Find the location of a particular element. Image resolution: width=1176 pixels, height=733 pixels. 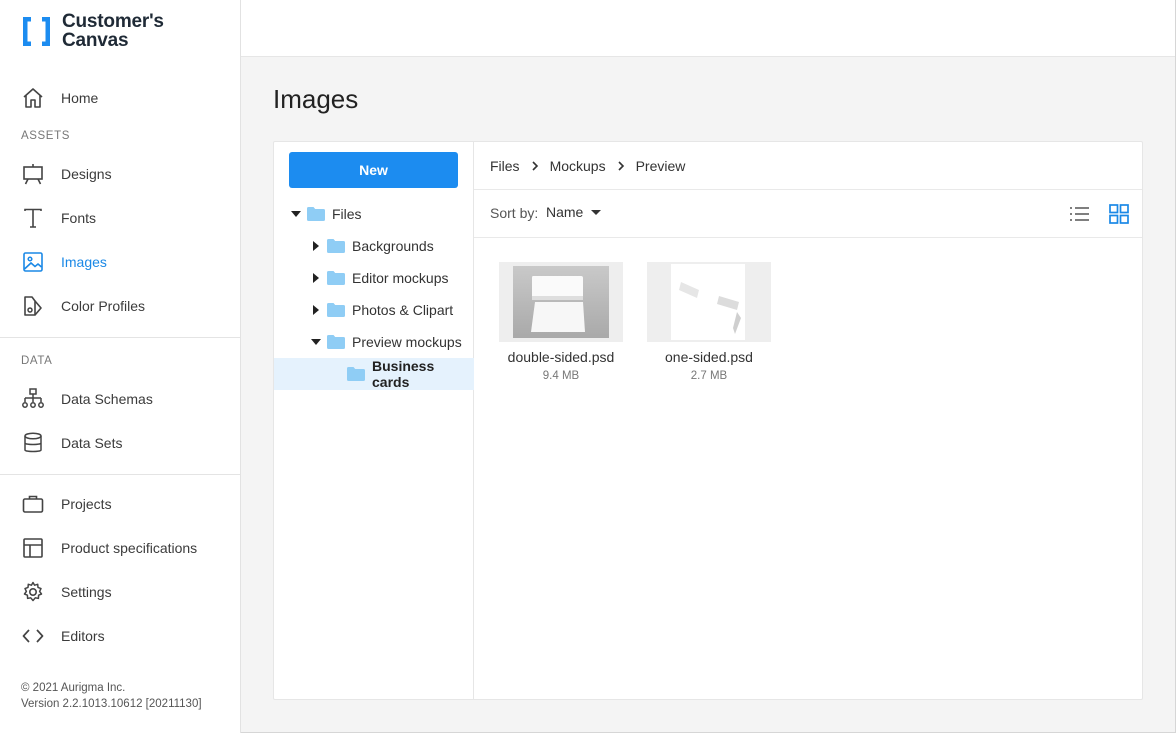

copyright-text: © 2021 Aurigma Inc. is located at coordinates (73, 688).